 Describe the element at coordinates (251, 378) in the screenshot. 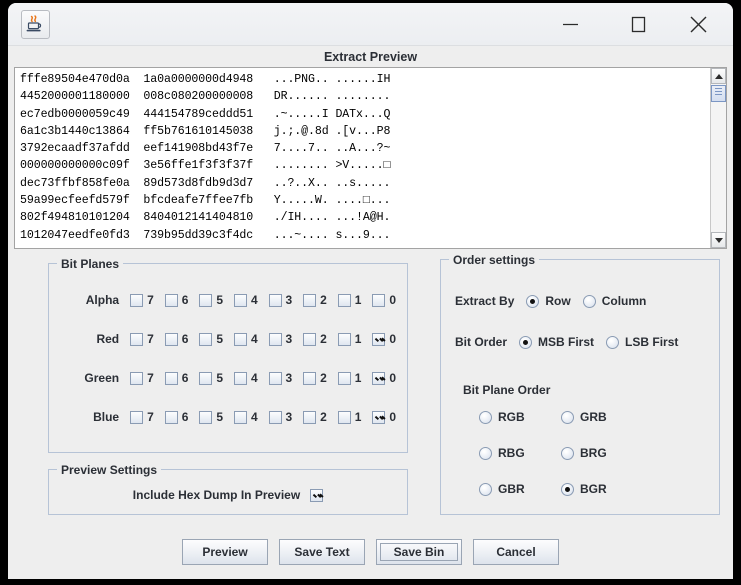

I see `bit-plane-cell-green-4: 4` at that location.